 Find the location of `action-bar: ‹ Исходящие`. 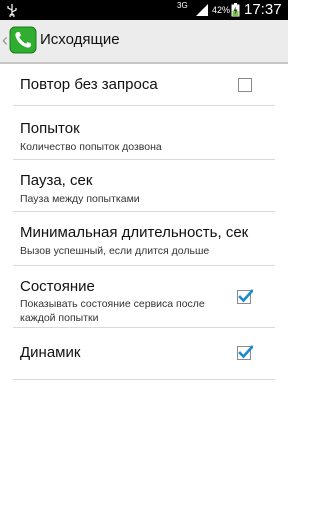

action-bar: ‹ Исходящие is located at coordinates (144, 42).